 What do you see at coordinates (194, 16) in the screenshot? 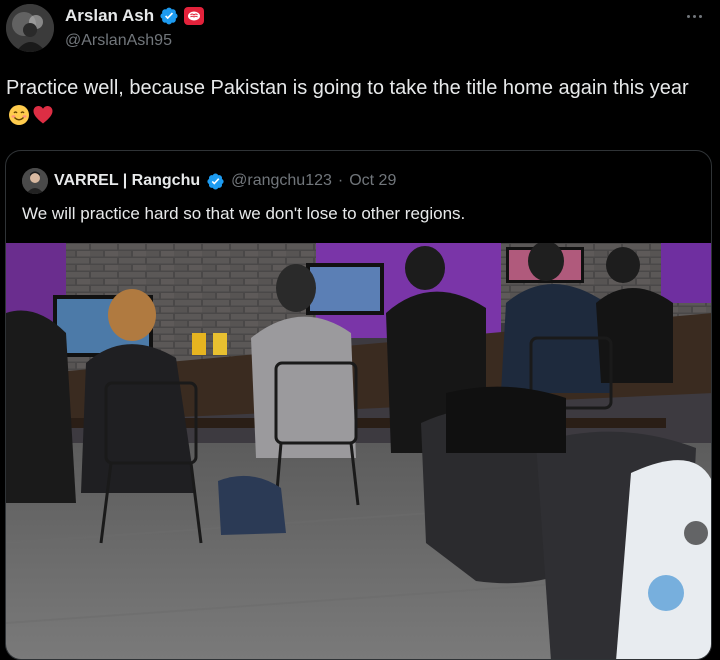
I see `affiliate-badge-icon` at bounding box center [194, 16].